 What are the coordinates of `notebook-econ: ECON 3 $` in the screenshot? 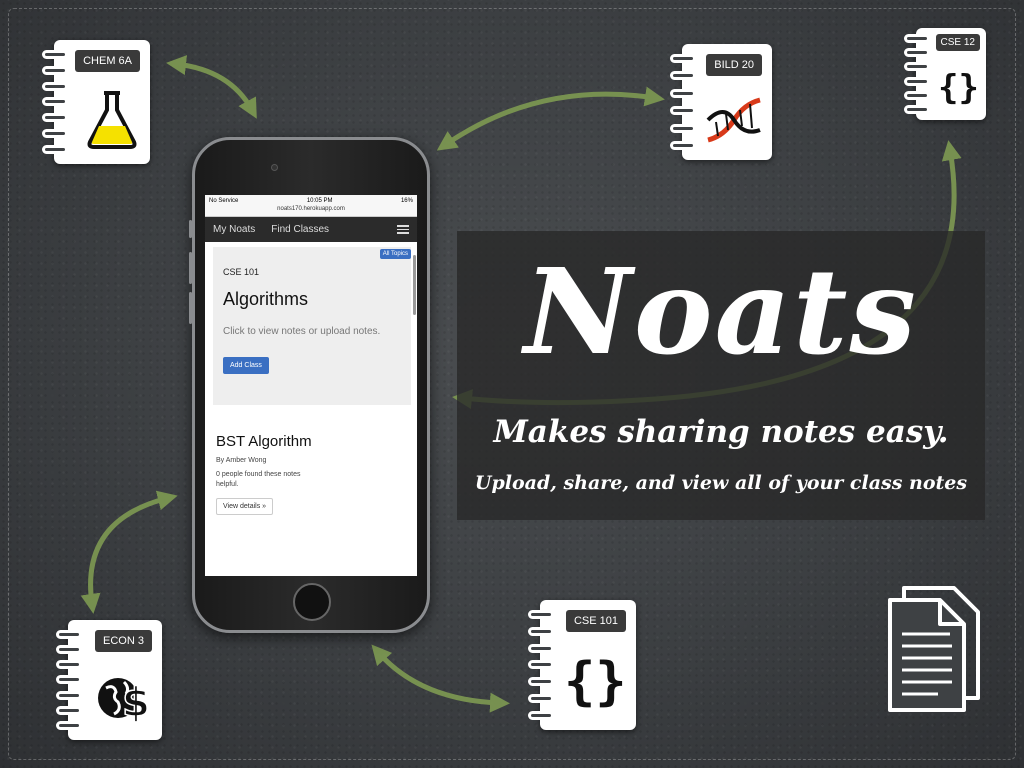 It's located at (109, 680).